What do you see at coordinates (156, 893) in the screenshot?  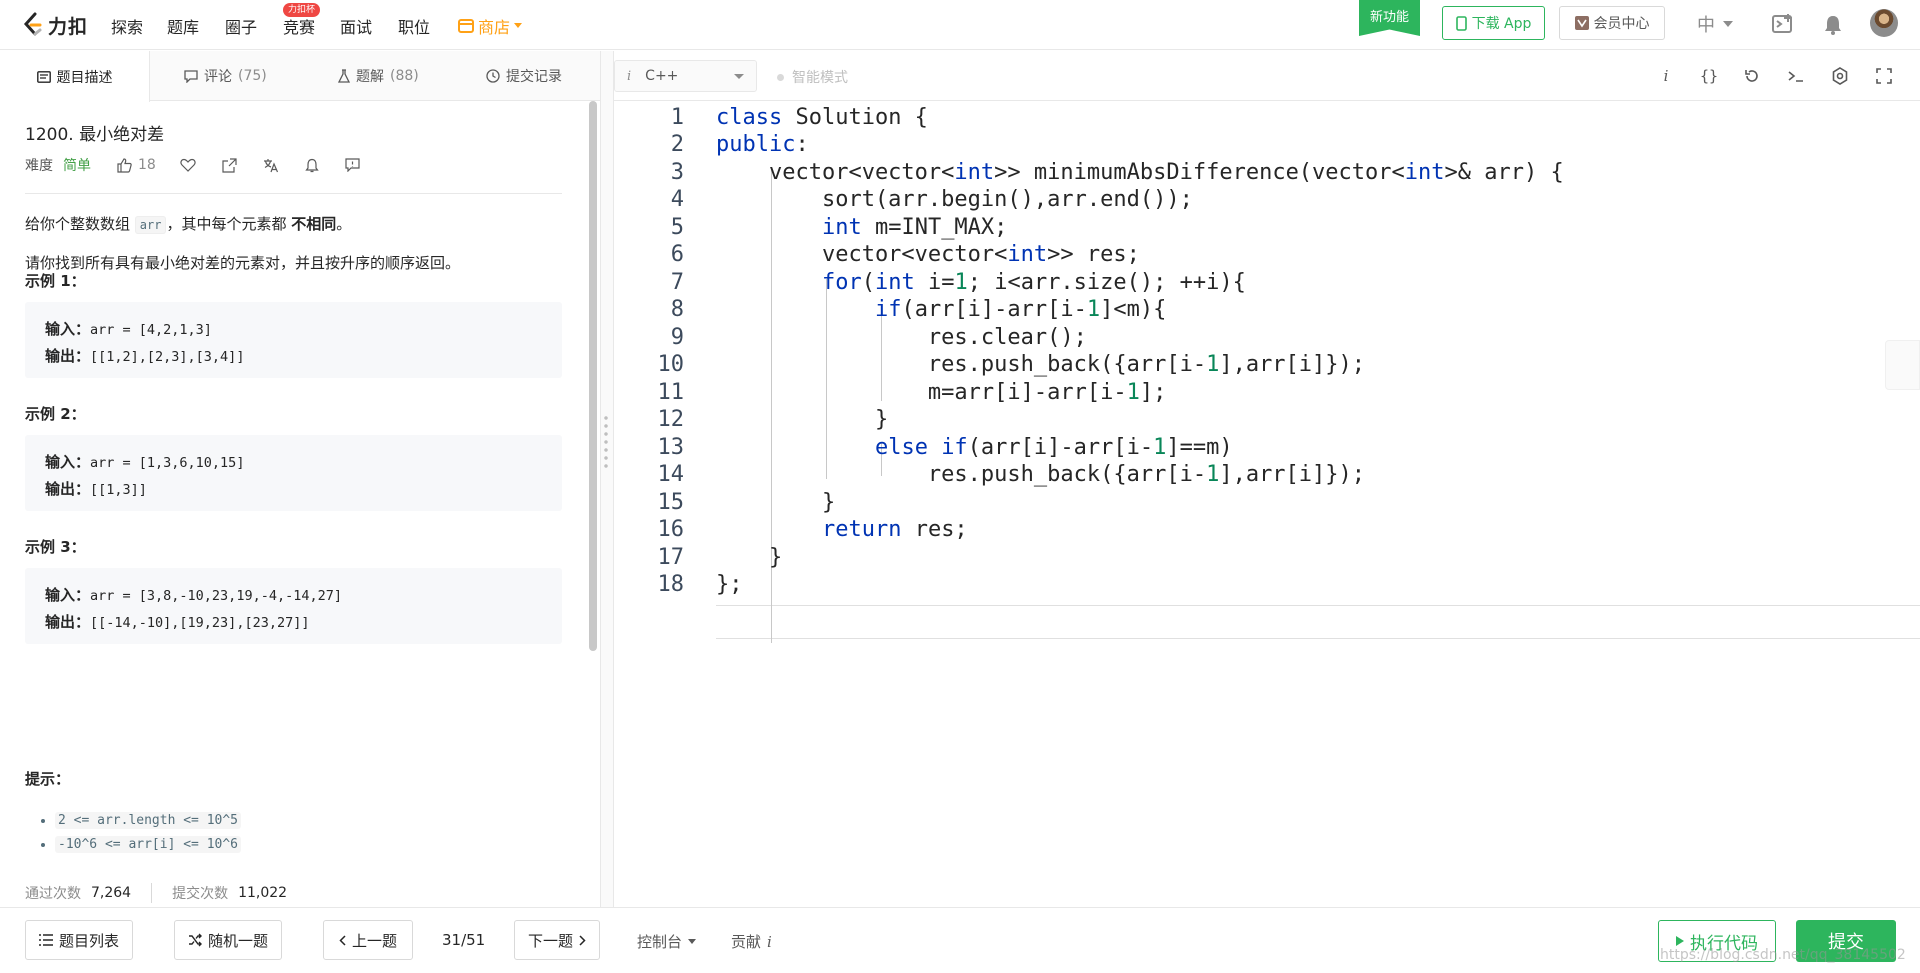 I see `submission-stats: 通过次数 7,264 提交次数 11,022` at bounding box center [156, 893].